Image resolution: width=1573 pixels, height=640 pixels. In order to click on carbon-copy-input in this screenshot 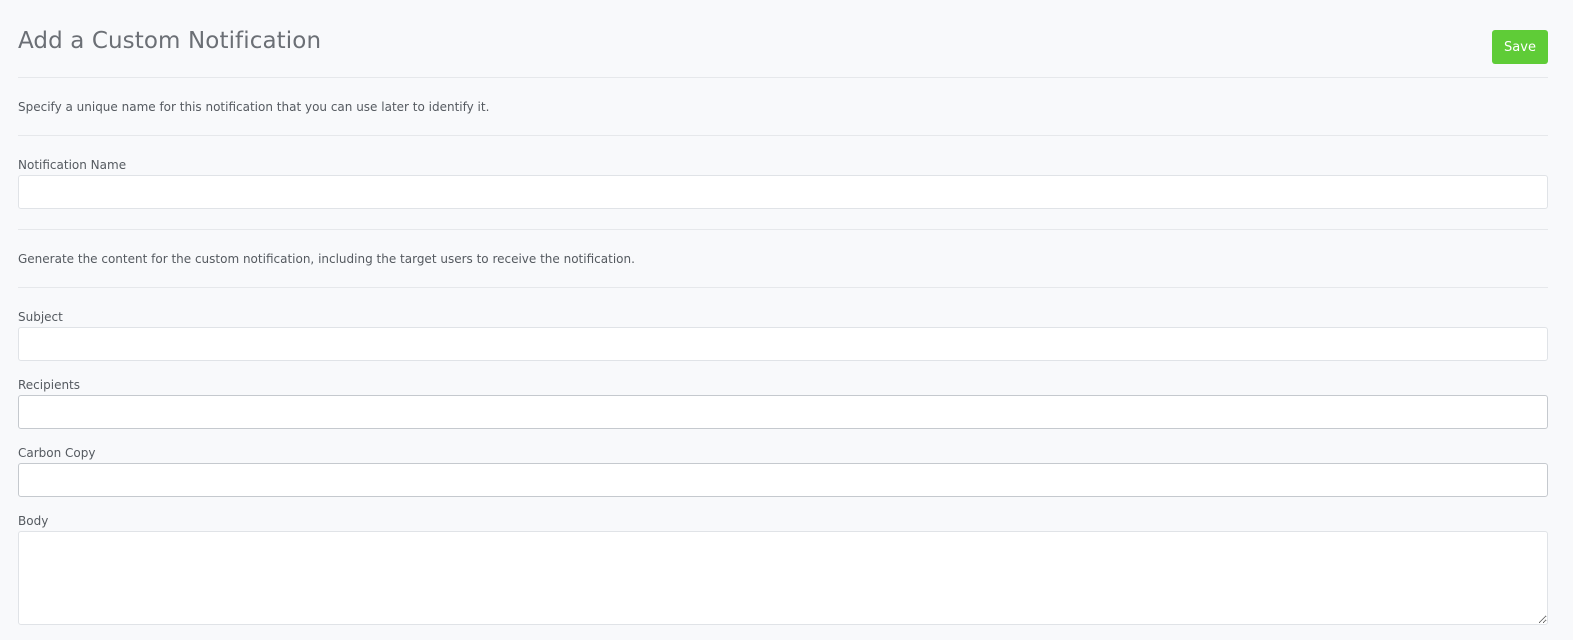, I will do `click(783, 480)`.